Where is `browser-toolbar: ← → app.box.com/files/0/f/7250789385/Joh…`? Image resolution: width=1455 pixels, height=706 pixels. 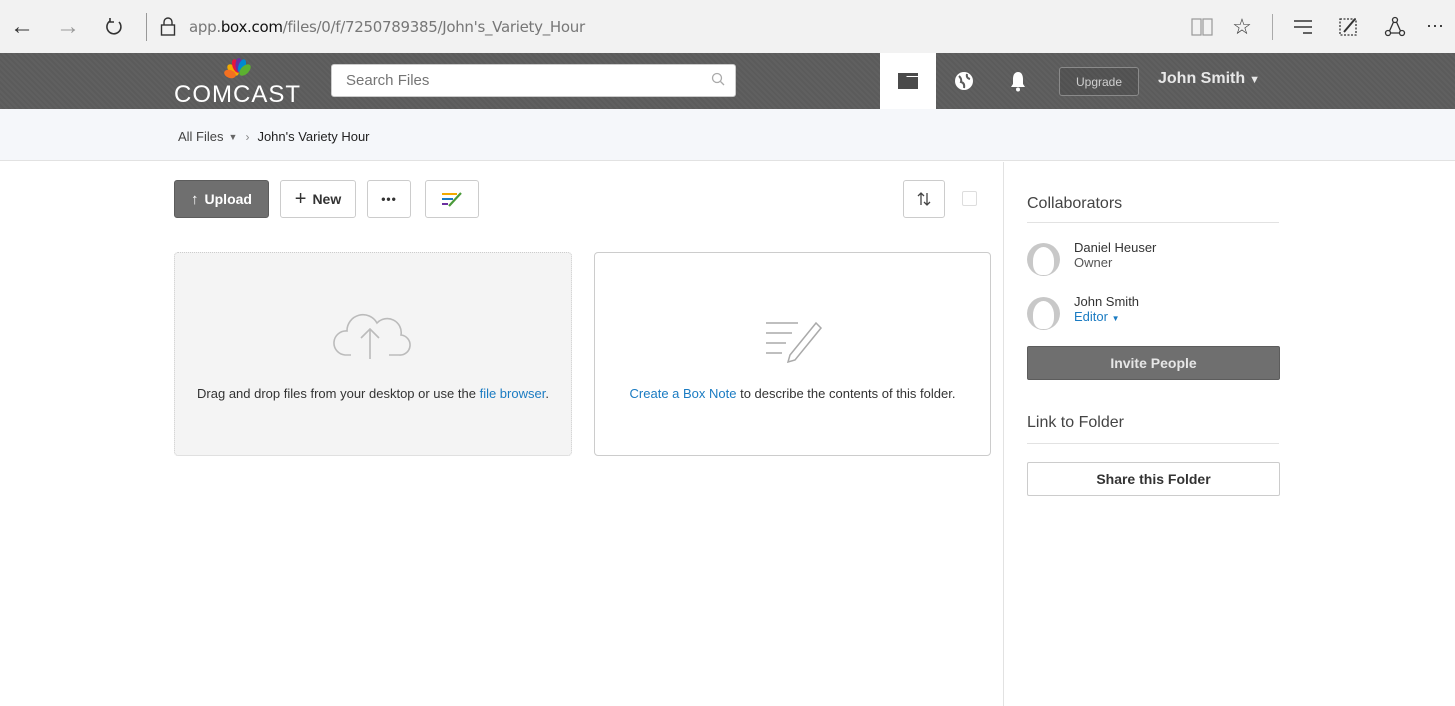
browser-toolbar: ← → app.box.com/files/0/f/7250789385/Joh… is located at coordinates (727, 26).